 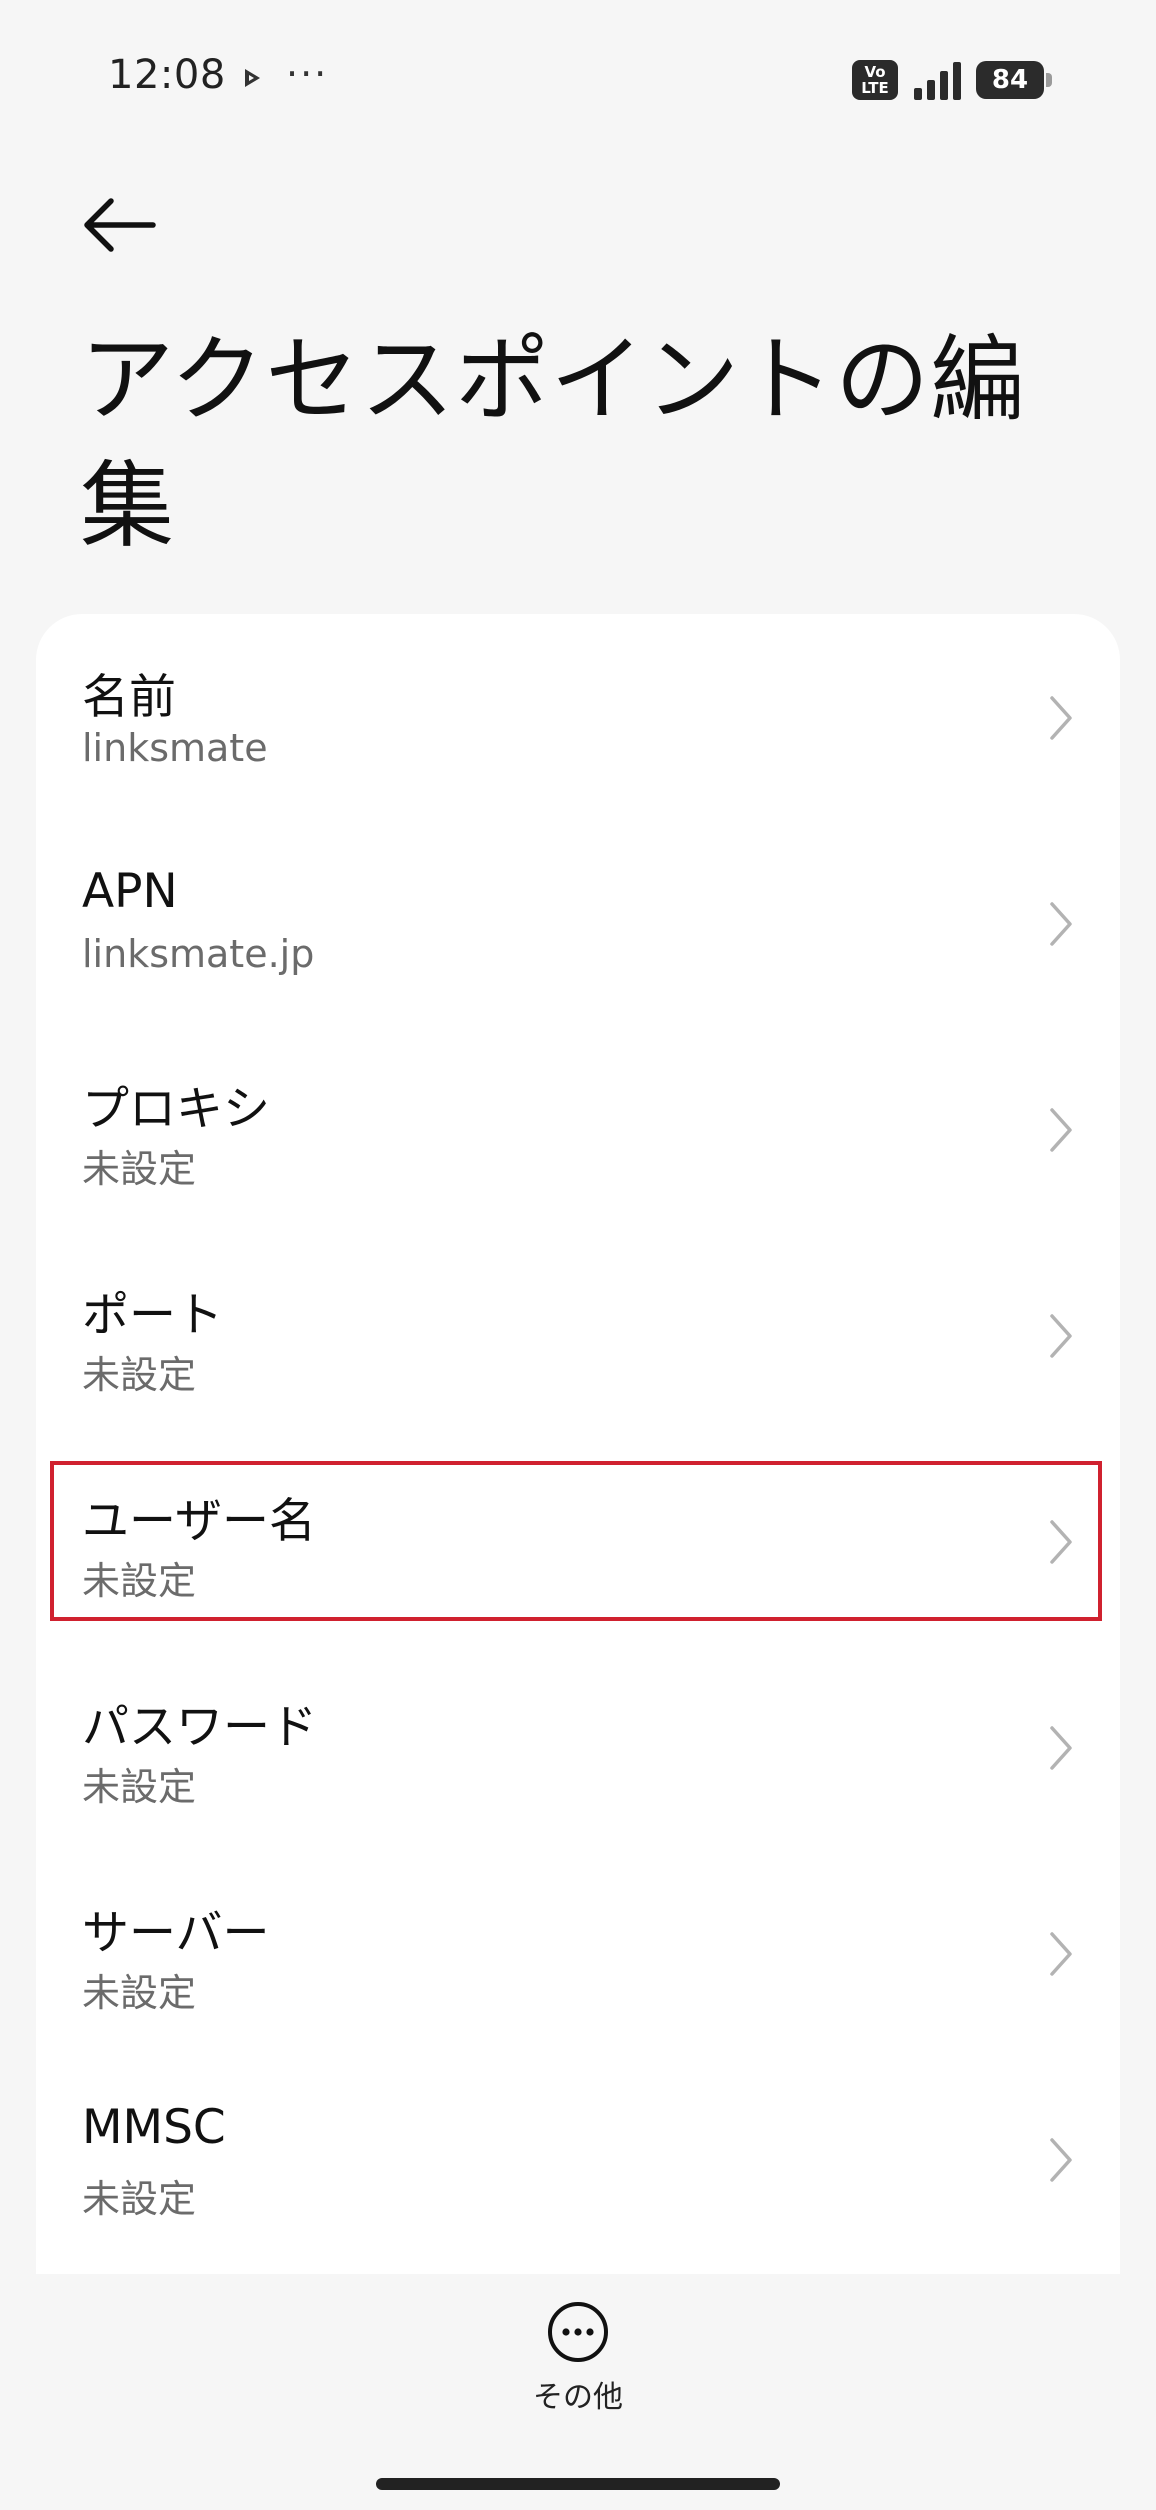 What do you see at coordinates (129, 697) in the screenshot?
I see `setting-label: 名前` at bounding box center [129, 697].